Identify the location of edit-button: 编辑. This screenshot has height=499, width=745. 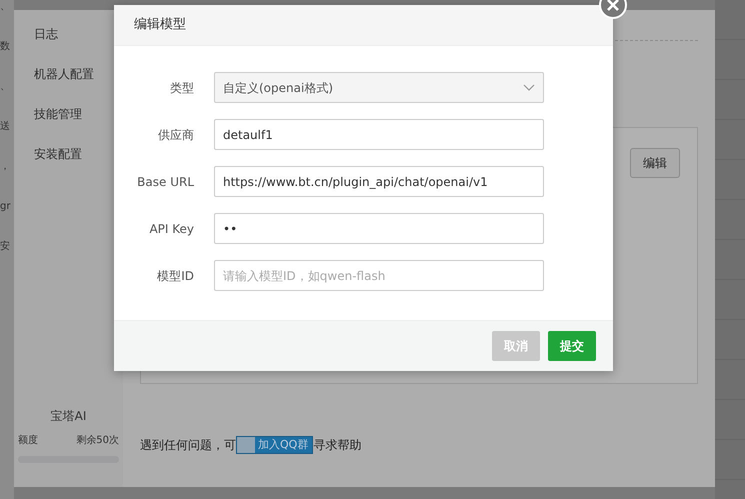
(655, 163).